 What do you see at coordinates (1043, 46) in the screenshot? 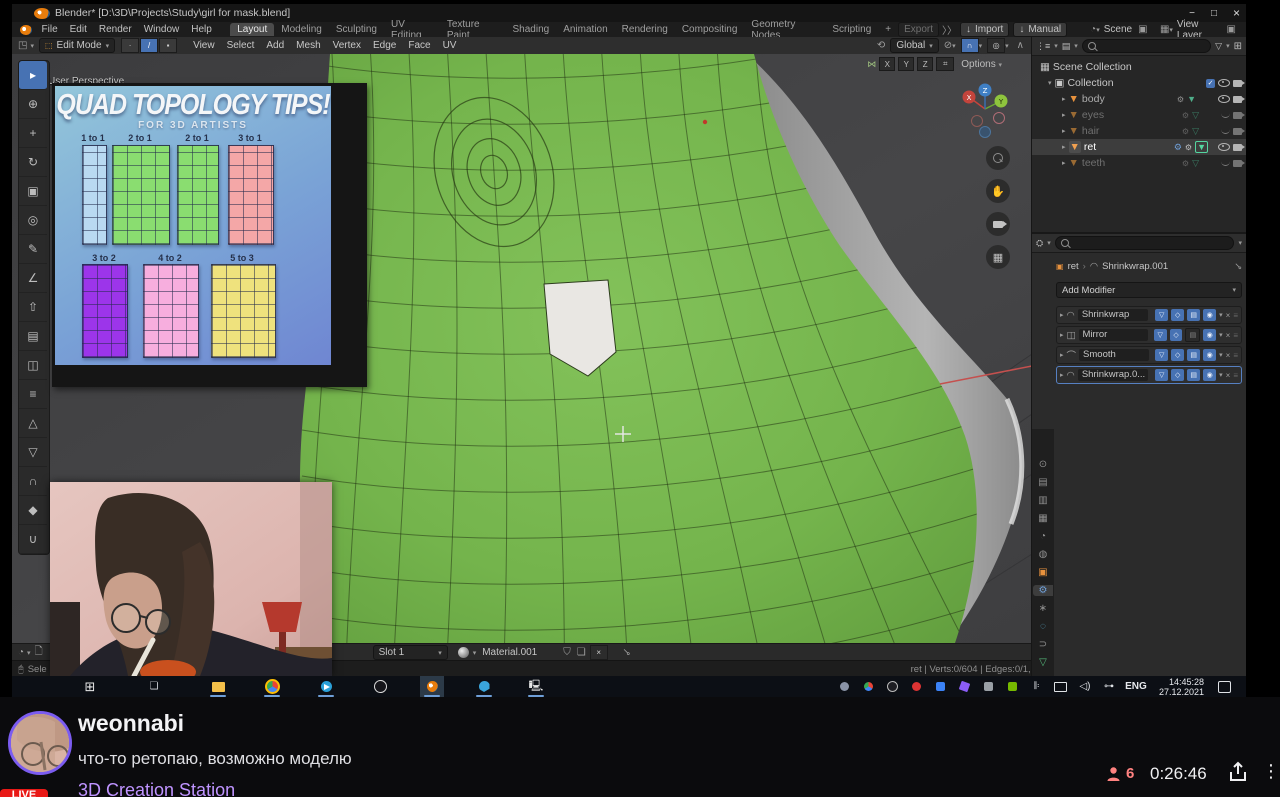
I see `outliner-display-mode-icon: ⋮≡` at bounding box center [1043, 46].